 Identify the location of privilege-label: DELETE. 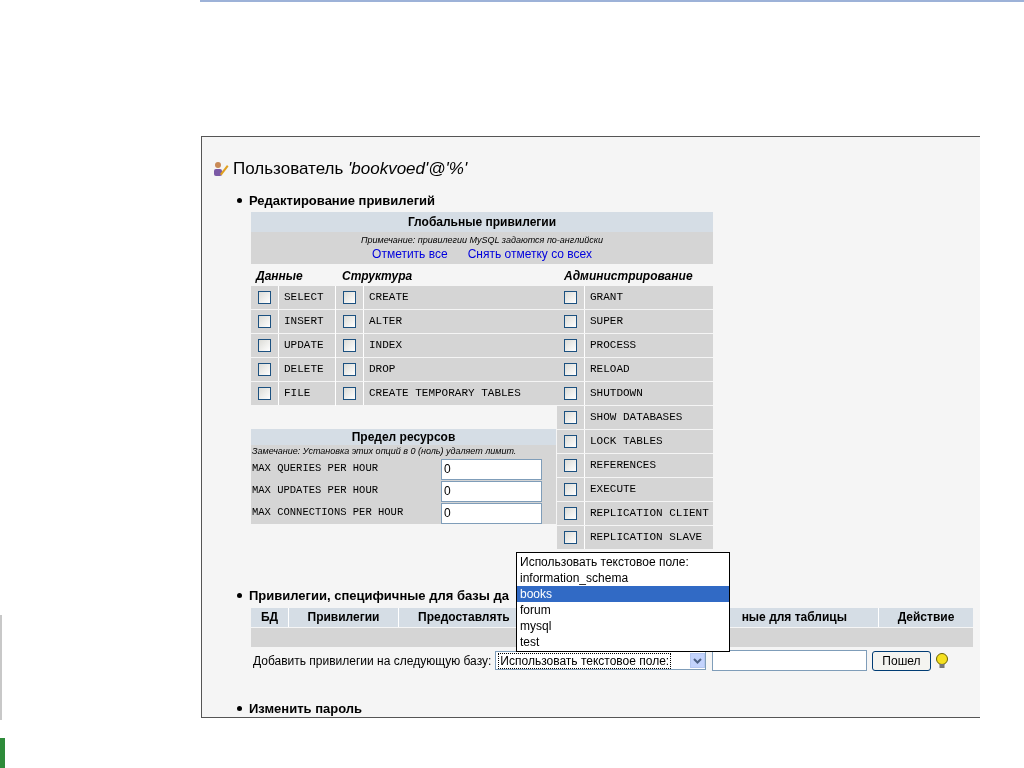
(304, 370).